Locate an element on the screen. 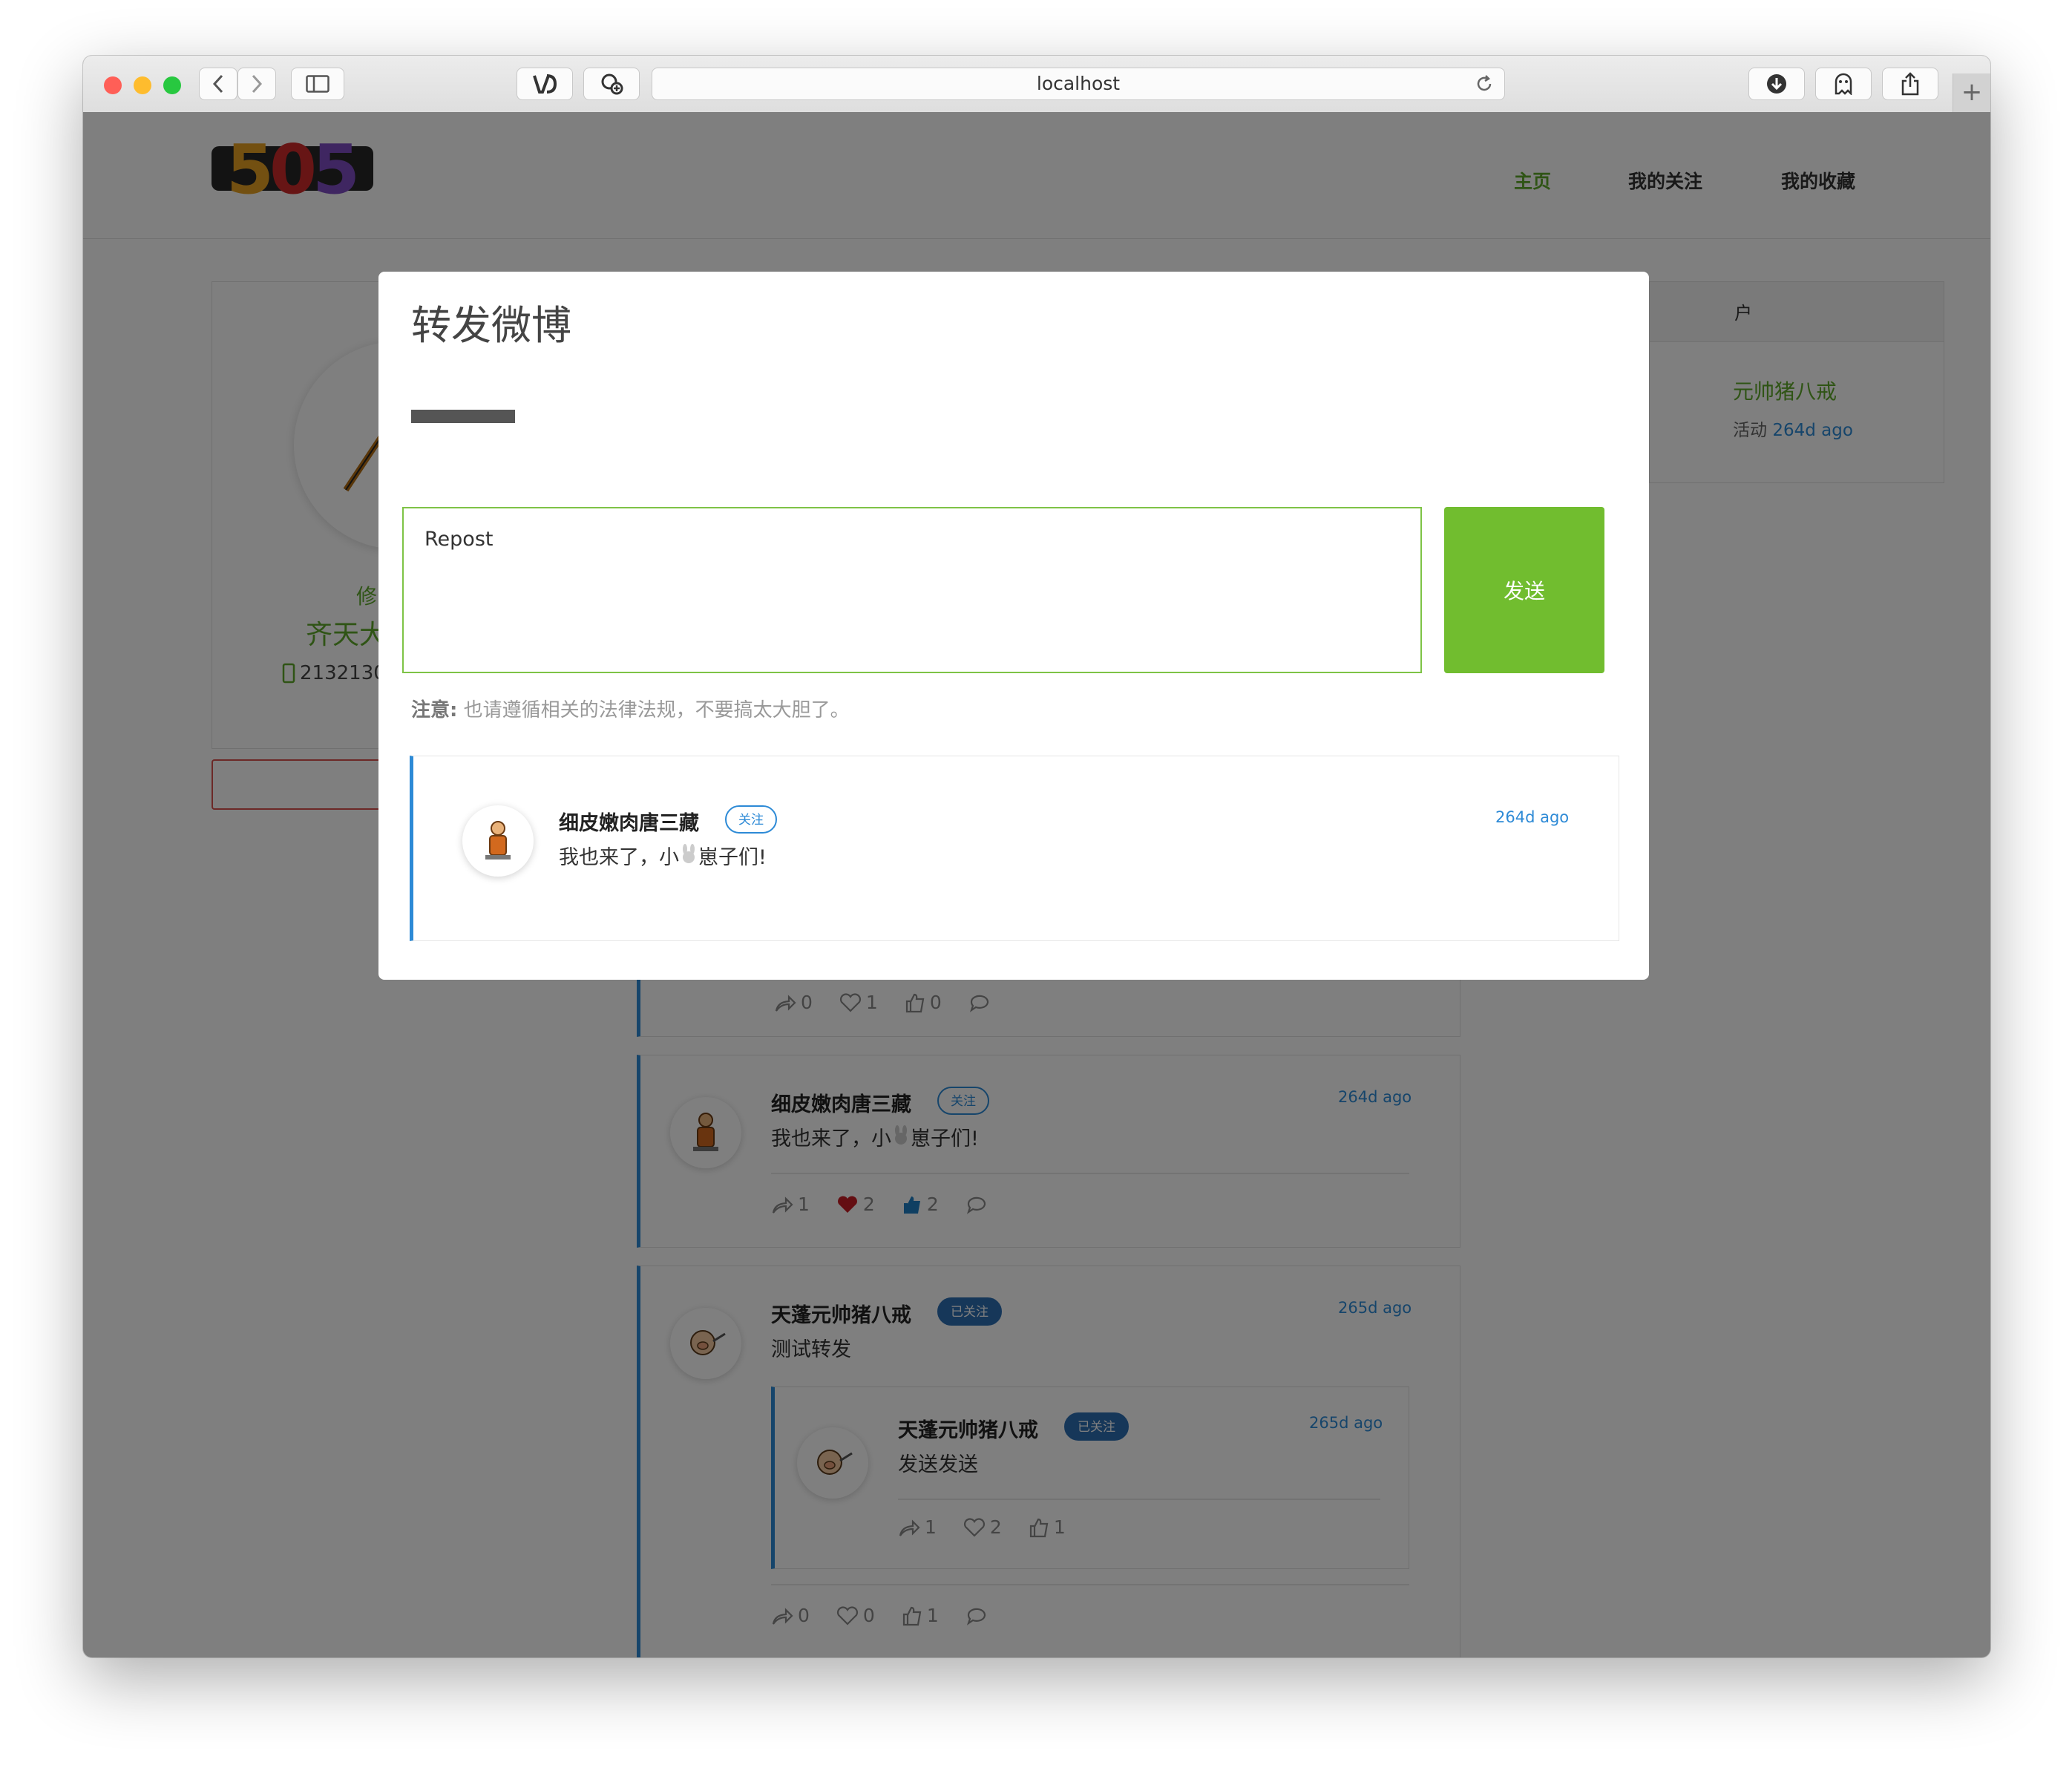 Image resolution: width=2072 pixels, height=1768 pixels. modal-quoted-post: 细皮嫩肉唐三藏 关注 我也来了，小 崽子们! 264d ago is located at coordinates (1014, 849).